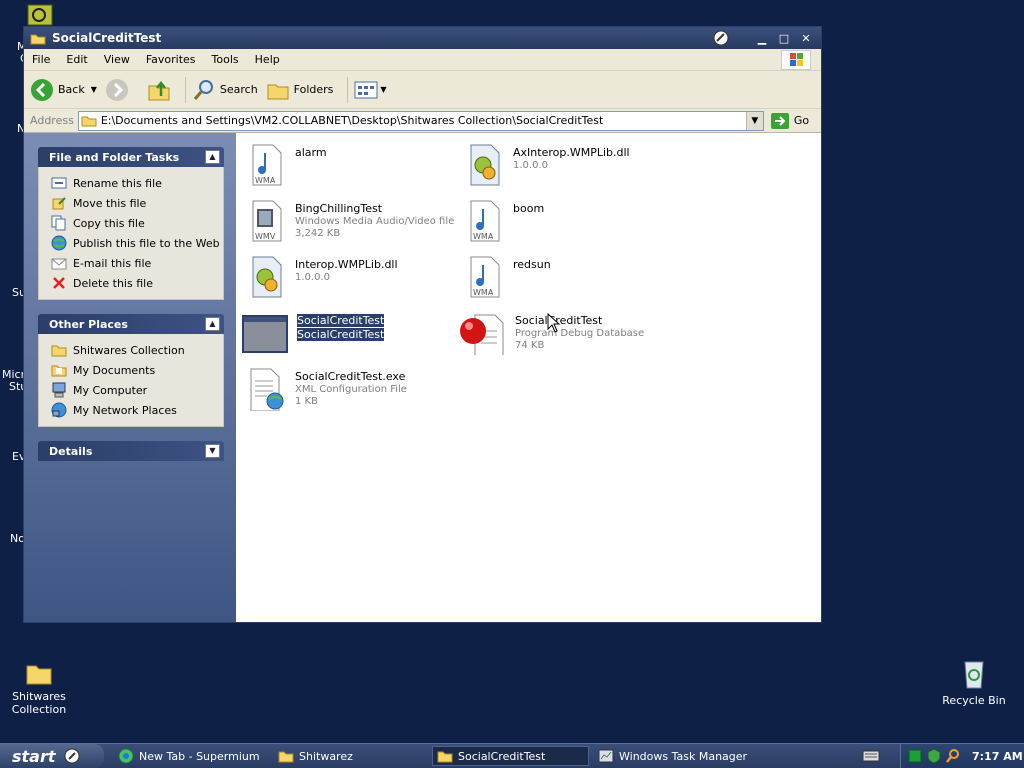 The image size is (1024, 768). I want to click on details-panel: Details ▼, so click(131, 451).